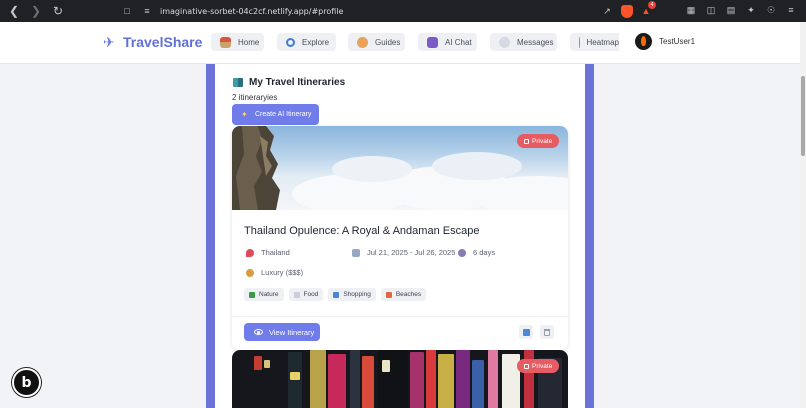 Image resolution: width=806 pixels, height=408 pixels. What do you see at coordinates (275, 252) in the screenshot?
I see `location-text: Thailand` at bounding box center [275, 252].